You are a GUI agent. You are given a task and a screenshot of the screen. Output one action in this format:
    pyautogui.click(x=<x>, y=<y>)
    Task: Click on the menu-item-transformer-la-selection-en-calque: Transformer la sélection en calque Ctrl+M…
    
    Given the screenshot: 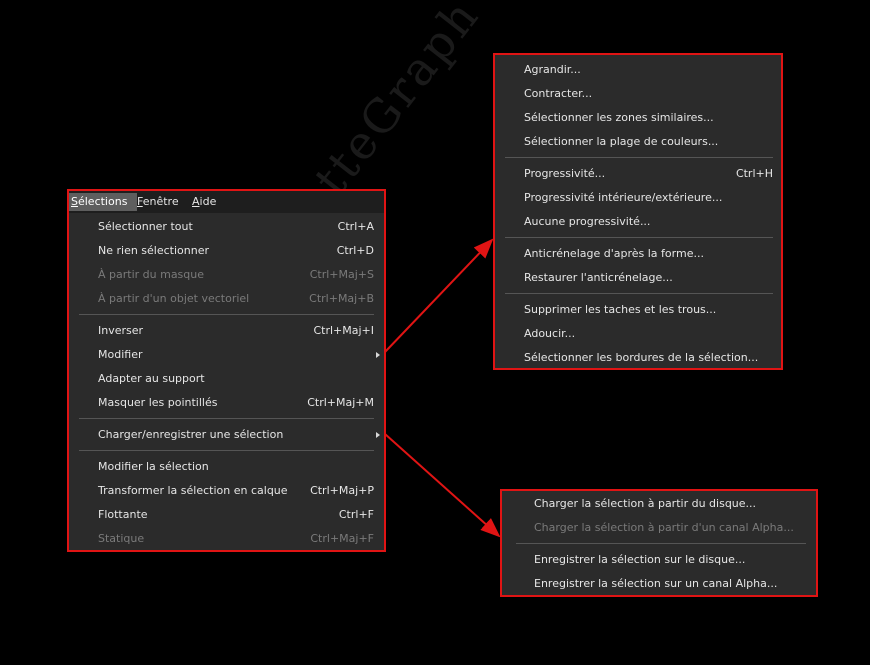 What is the action you would take?
    pyautogui.click(x=226, y=491)
    